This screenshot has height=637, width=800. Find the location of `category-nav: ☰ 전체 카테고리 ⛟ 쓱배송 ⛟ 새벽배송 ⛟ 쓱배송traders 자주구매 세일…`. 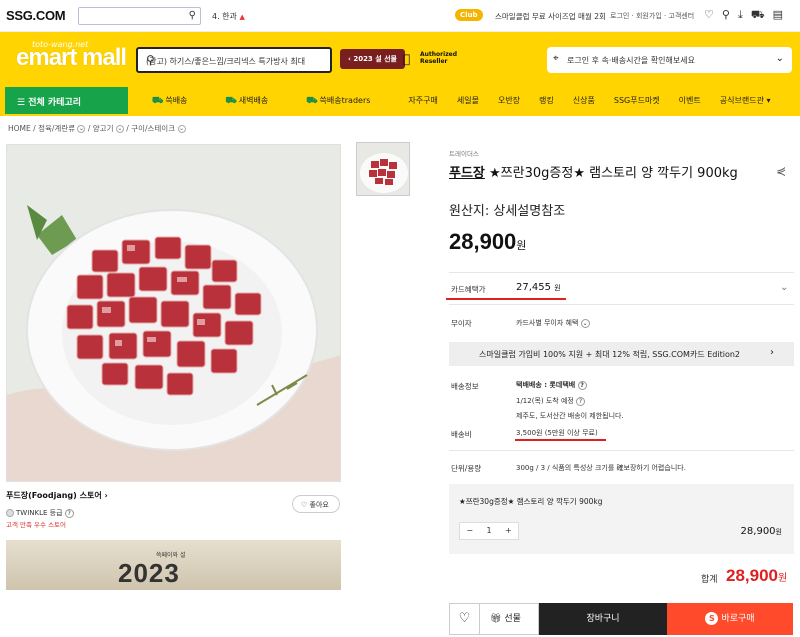

category-nav: ☰ 전체 카테고리 ⛟ 쓱배송 ⛟ 새벽배송 ⛟ 쓱배송traders 자주구매 세일… is located at coordinates (400, 101).